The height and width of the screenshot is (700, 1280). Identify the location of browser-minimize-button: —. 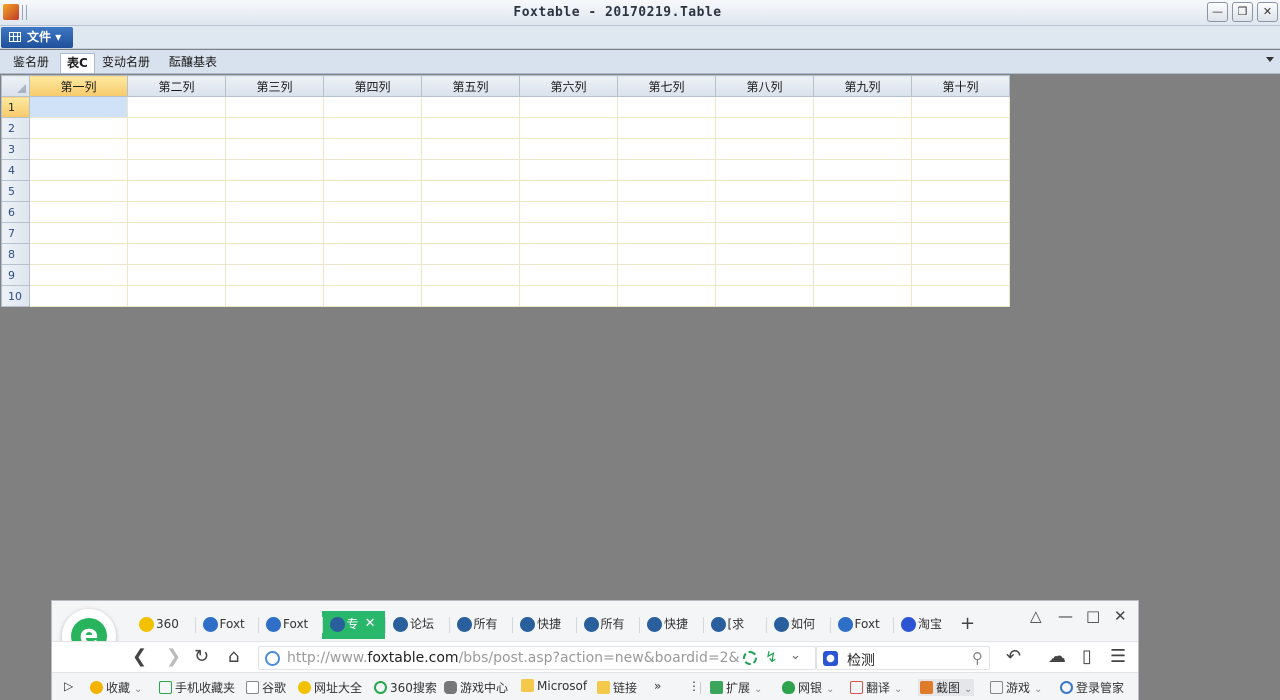
(1065, 616).